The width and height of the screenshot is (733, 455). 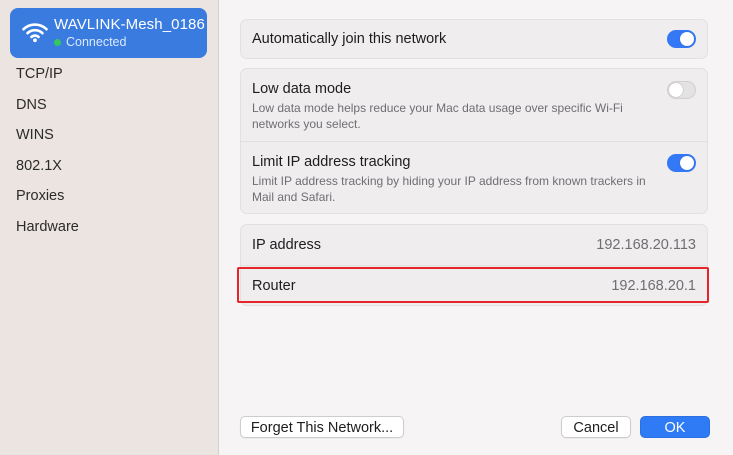 What do you see at coordinates (646, 245) in the screenshot?
I see `ip-address-value: 192.168.20.113` at bounding box center [646, 245].